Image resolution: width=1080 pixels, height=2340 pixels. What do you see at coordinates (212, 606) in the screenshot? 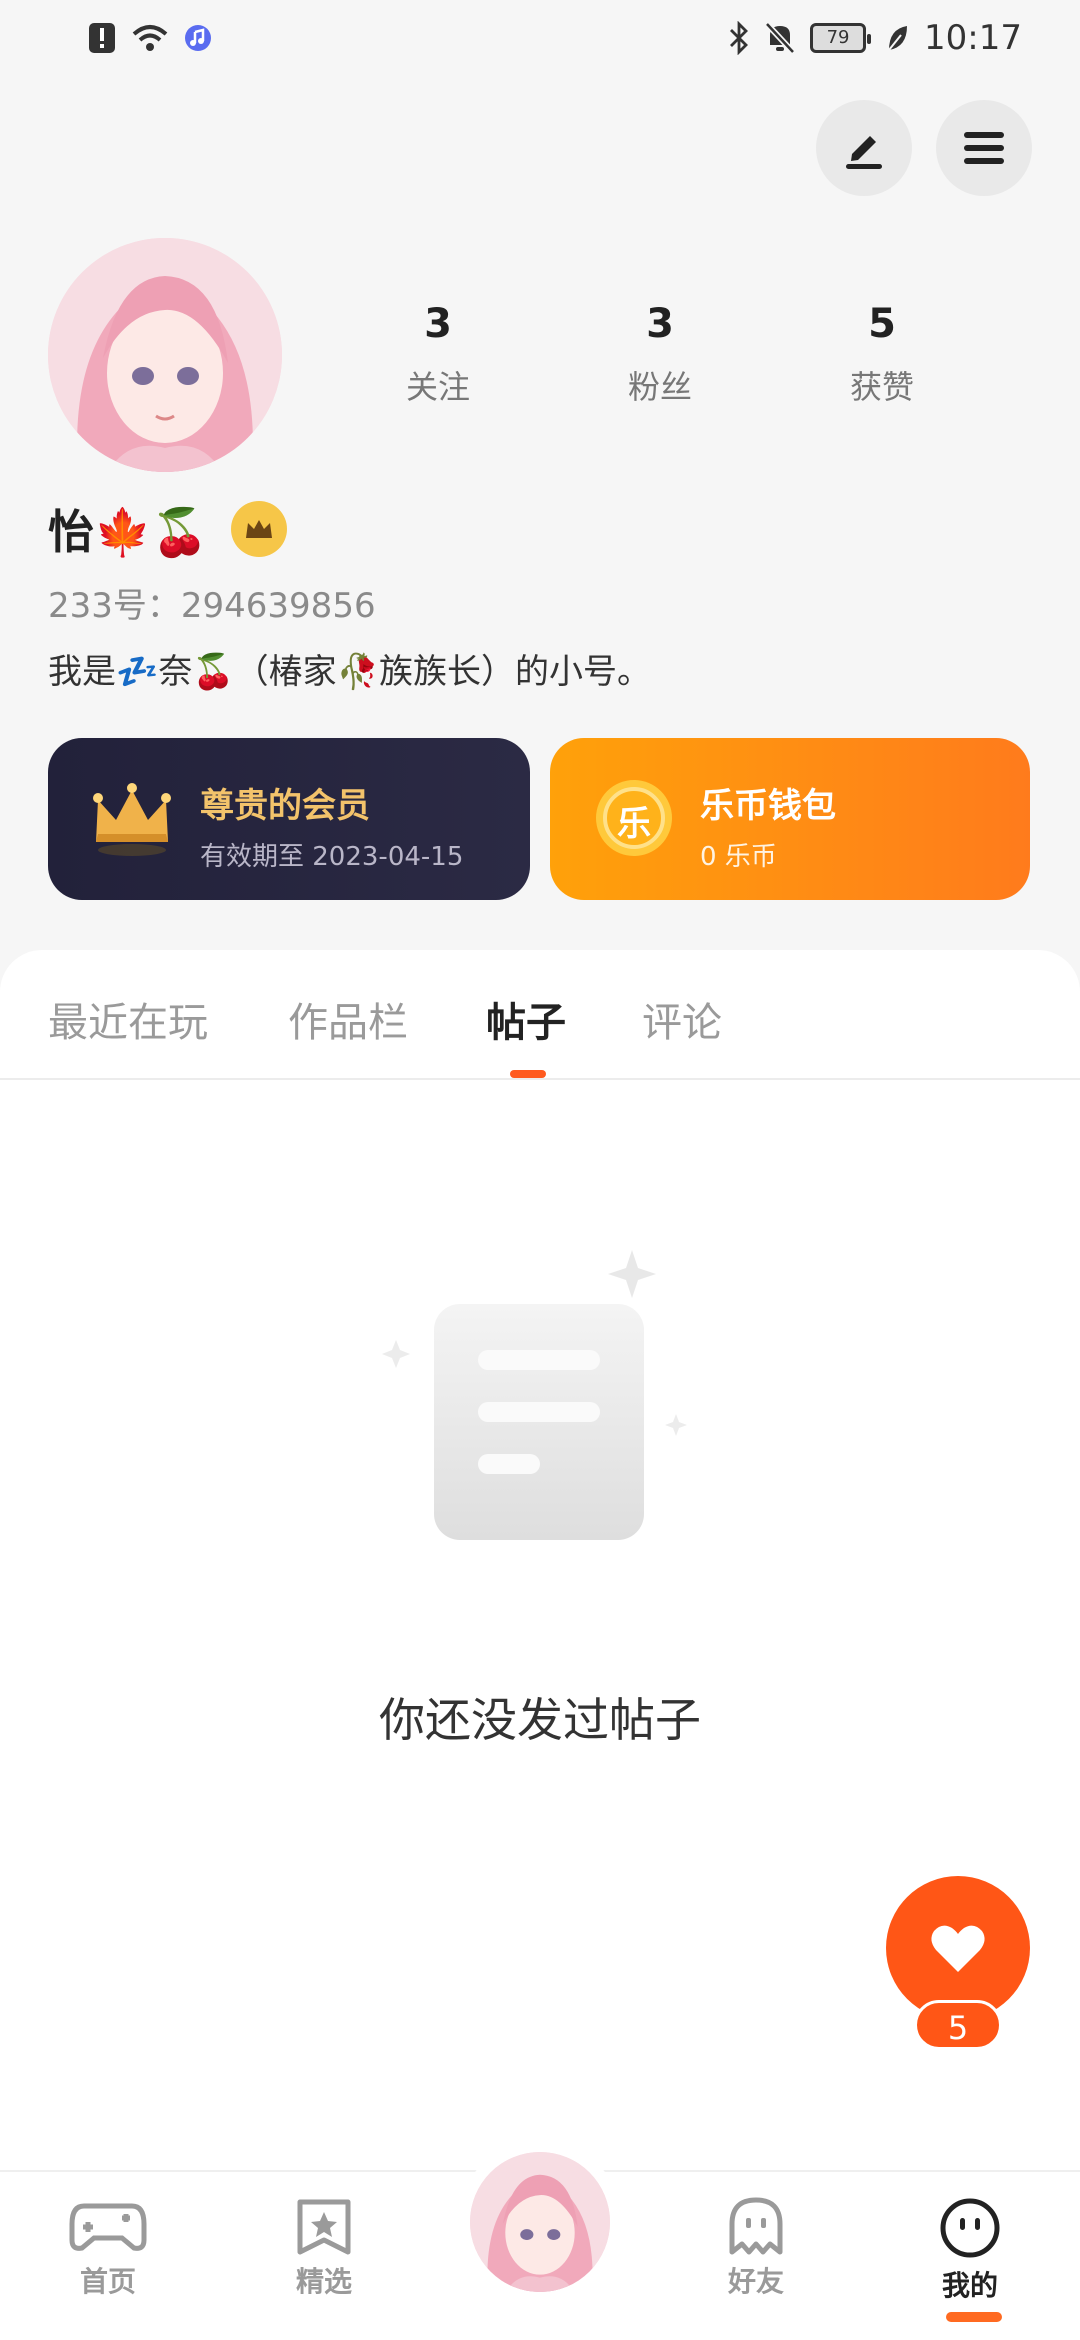
I see `user-id: 233号：294639856` at bounding box center [212, 606].